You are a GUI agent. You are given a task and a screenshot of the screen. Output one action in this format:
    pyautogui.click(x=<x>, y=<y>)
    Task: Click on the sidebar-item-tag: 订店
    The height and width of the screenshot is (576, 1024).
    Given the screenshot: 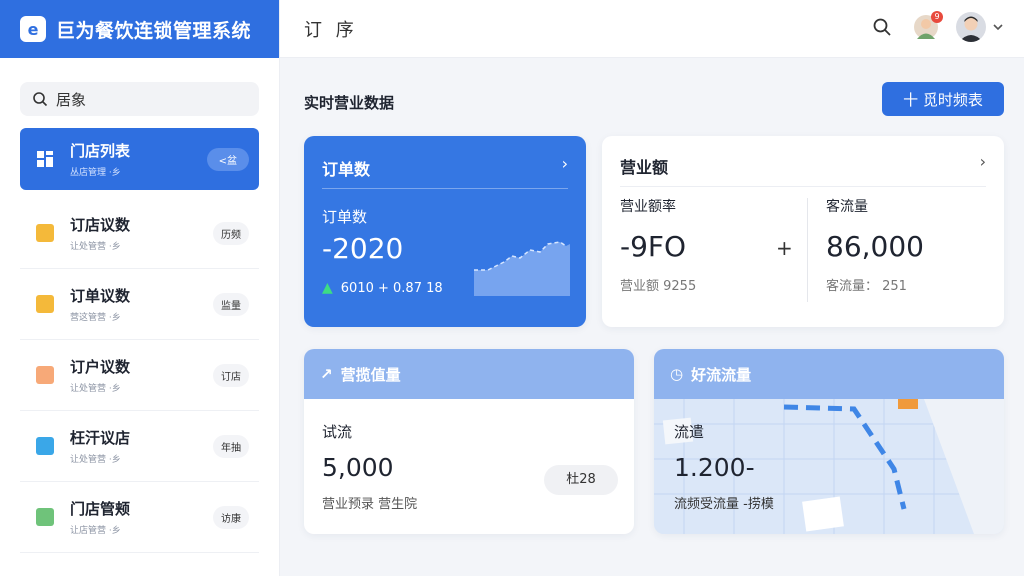 What is the action you would take?
    pyautogui.click(x=231, y=375)
    